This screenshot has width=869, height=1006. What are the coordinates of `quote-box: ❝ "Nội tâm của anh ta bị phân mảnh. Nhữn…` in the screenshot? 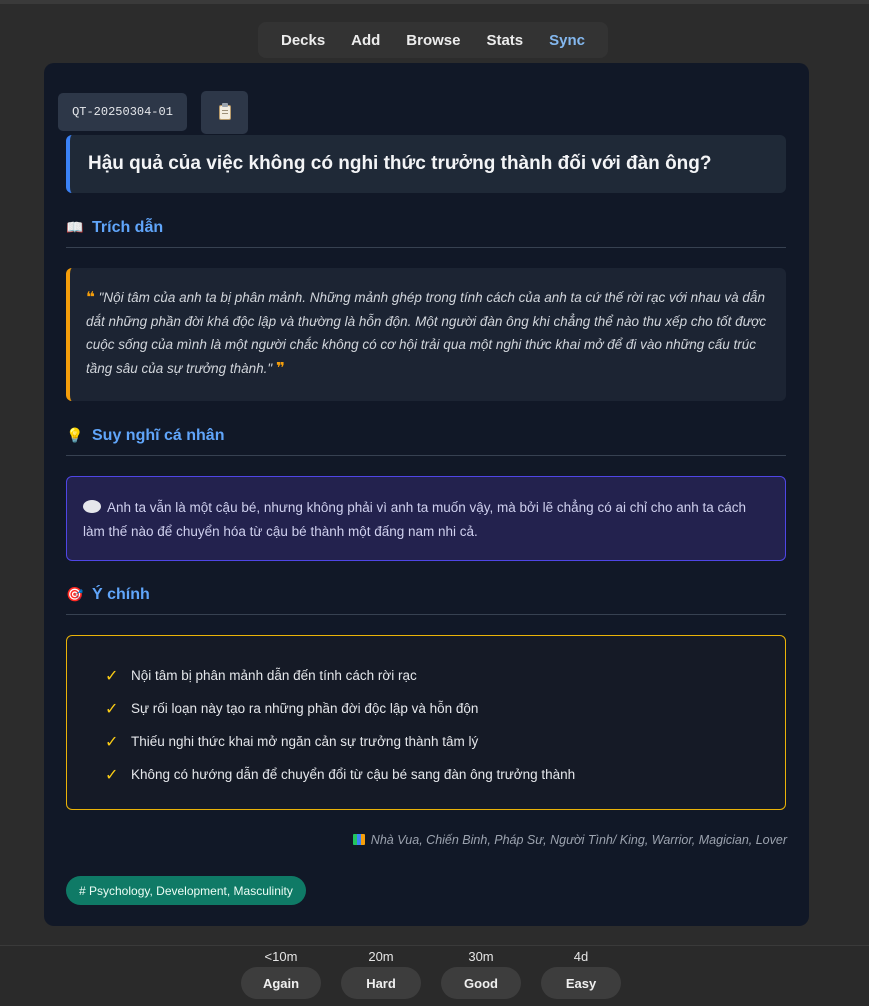 It's located at (426, 334).